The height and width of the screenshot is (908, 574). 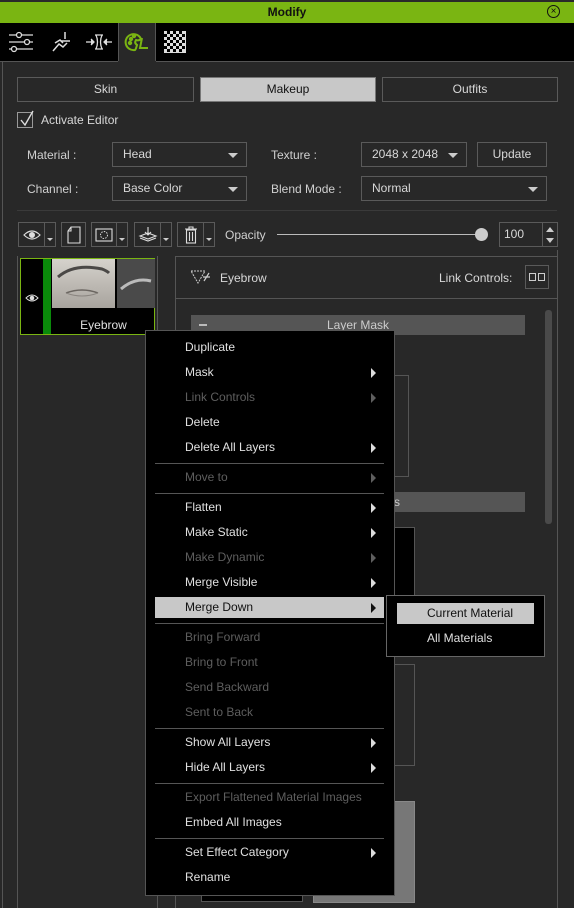 I want to click on channel-dropdown: Base Color, so click(x=179, y=188).